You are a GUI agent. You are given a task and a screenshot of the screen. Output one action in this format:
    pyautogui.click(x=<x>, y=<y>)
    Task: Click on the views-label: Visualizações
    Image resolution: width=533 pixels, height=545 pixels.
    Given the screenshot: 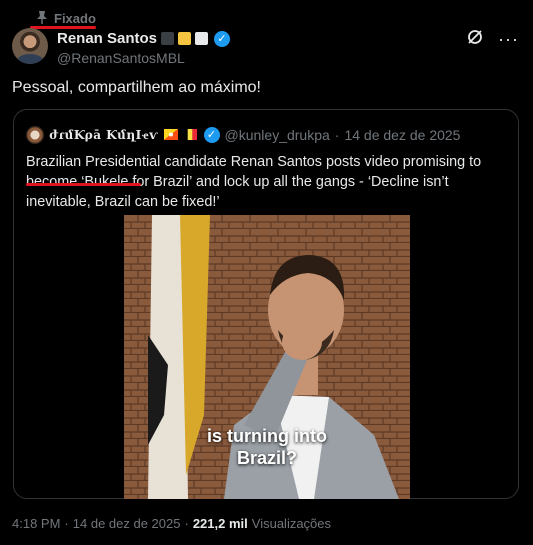 What is the action you would take?
    pyautogui.click(x=291, y=523)
    